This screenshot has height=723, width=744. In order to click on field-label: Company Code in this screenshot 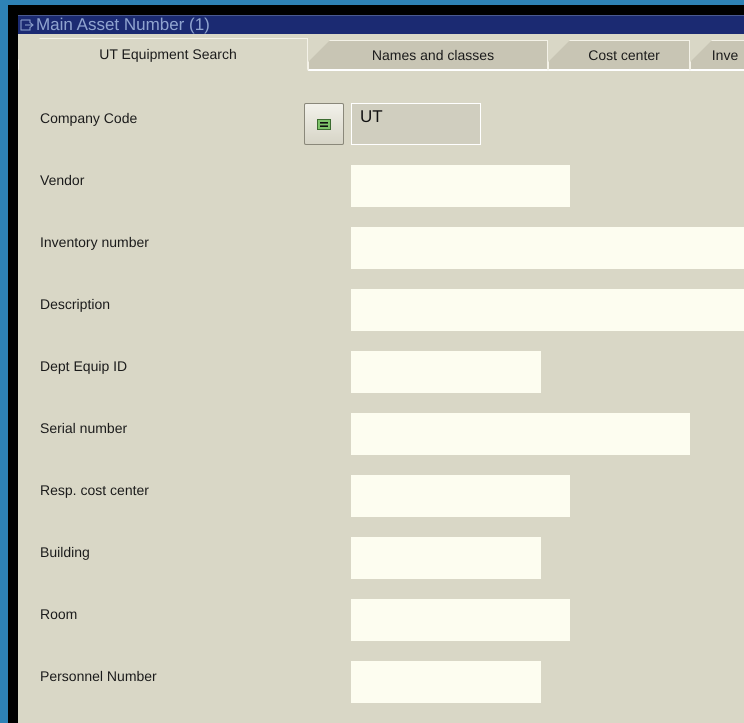, I will do `click(89, 117)`.